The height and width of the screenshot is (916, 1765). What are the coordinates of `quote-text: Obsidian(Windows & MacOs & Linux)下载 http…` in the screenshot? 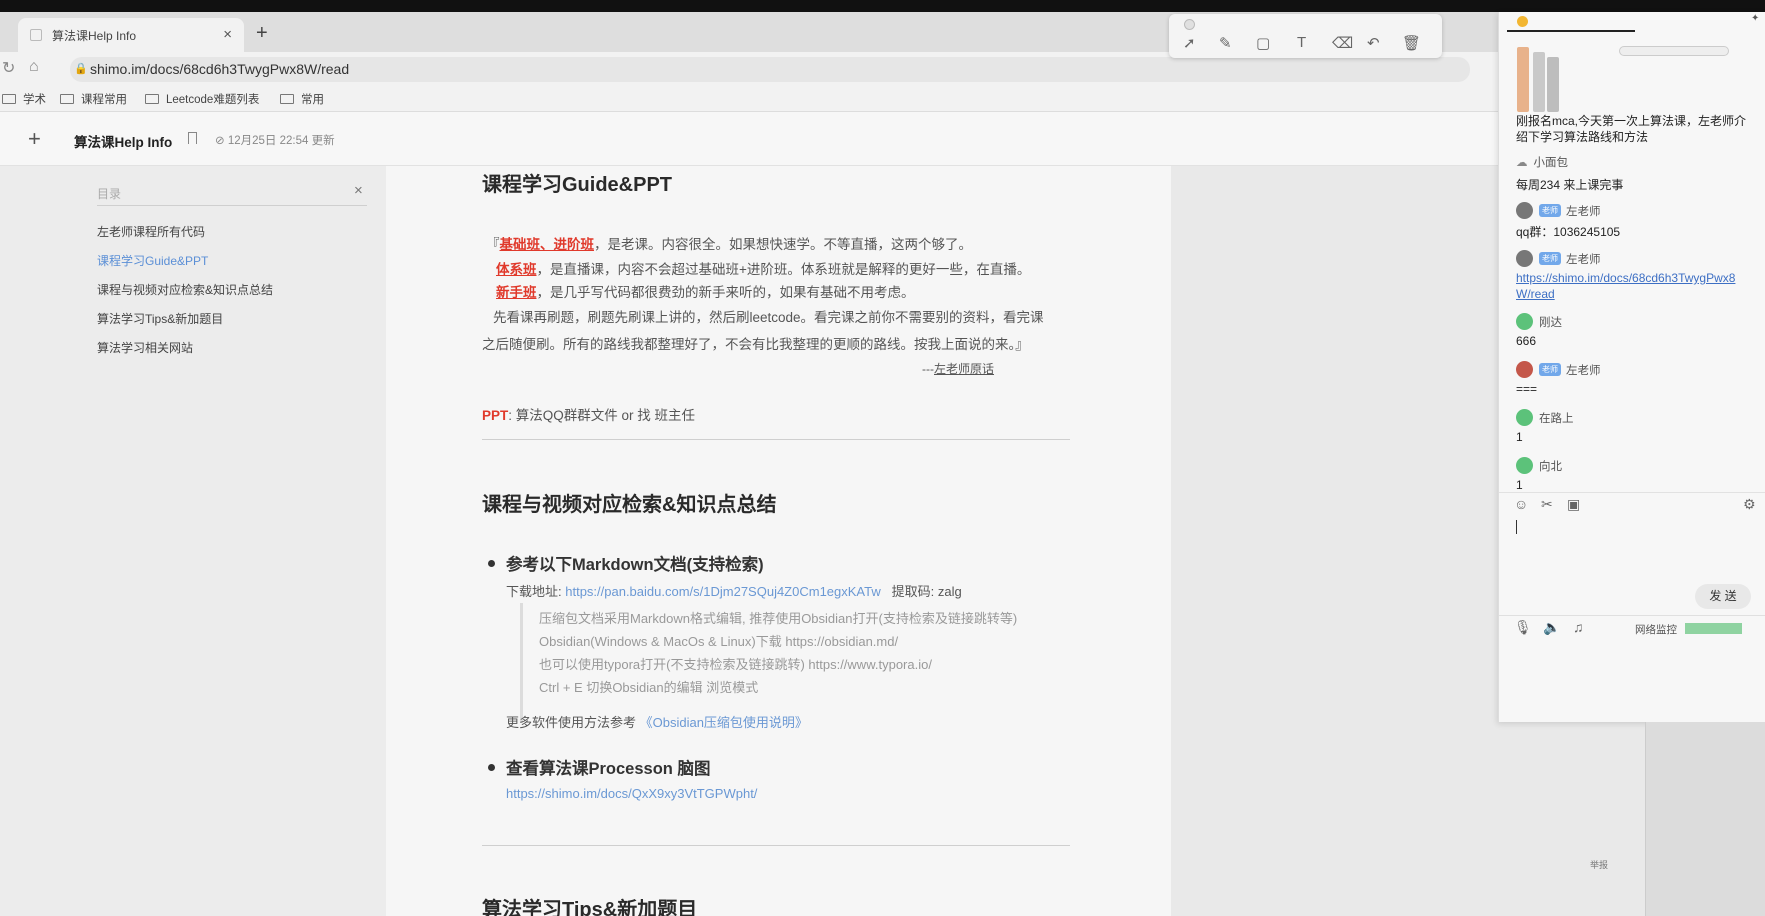 It's located at (719, 641).